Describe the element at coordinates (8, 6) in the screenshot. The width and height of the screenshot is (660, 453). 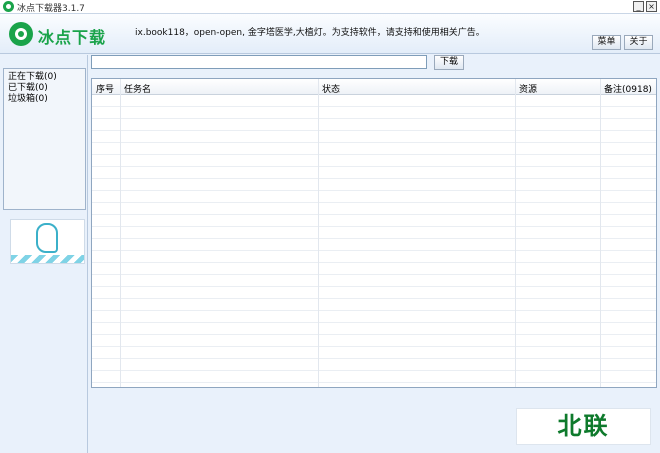
I see `app-icon` at that location.